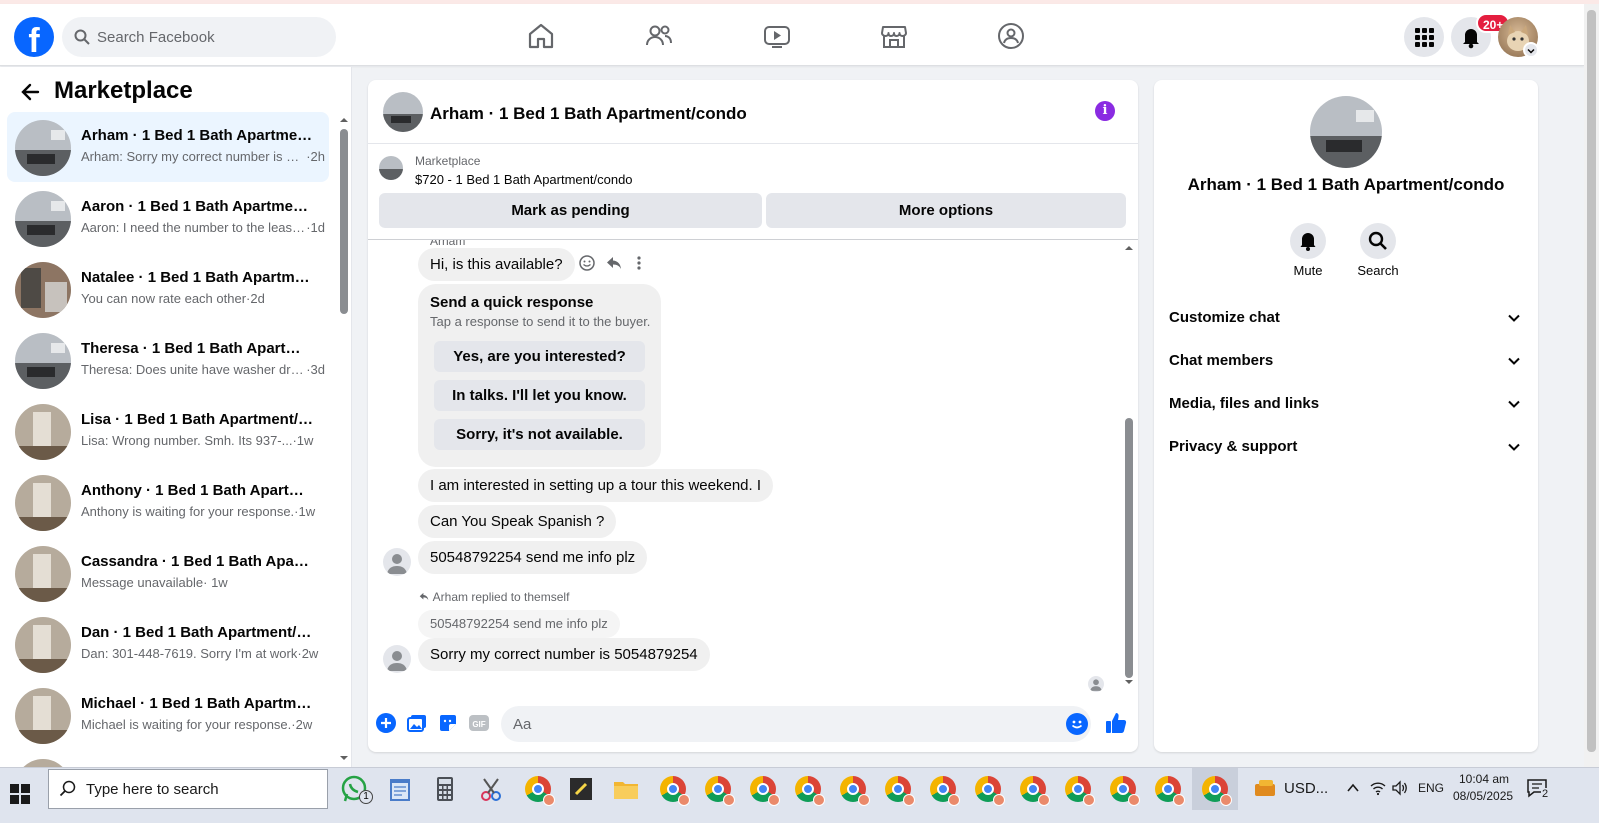 This screenshot has width=1599, height=823. I want to click on snipping-tool-app, so click(491, 789).